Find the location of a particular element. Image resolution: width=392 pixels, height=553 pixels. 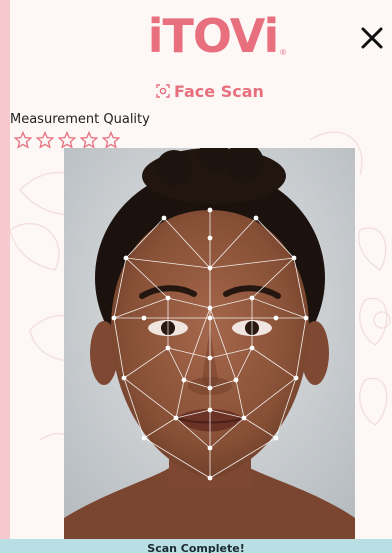

quality-rating is located at coordinates (67, 140).